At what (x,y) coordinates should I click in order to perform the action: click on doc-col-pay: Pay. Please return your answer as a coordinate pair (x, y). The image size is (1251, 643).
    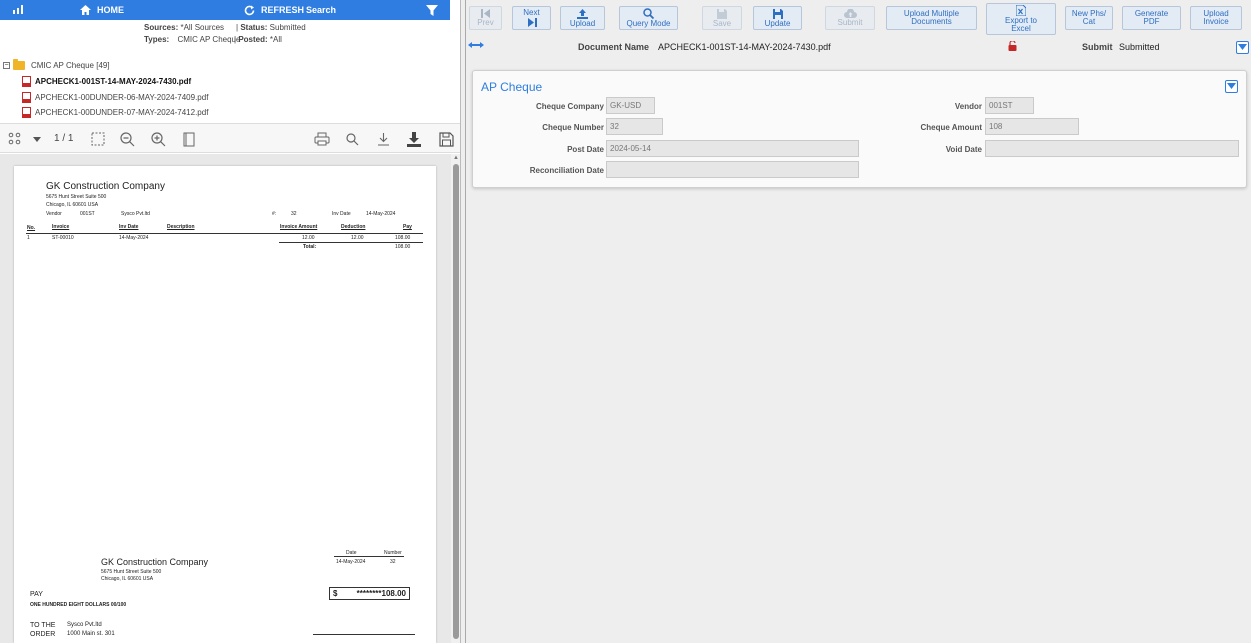
    Looking at the image, I should click on (407, 227).